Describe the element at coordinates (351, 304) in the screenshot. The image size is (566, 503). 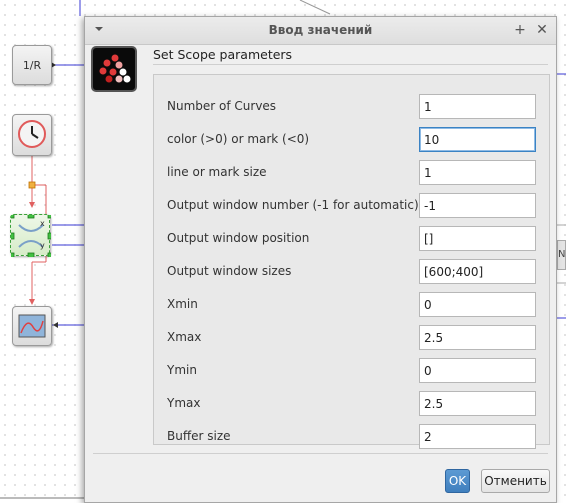
I see `param-row-xmin: Xmin` at that location.